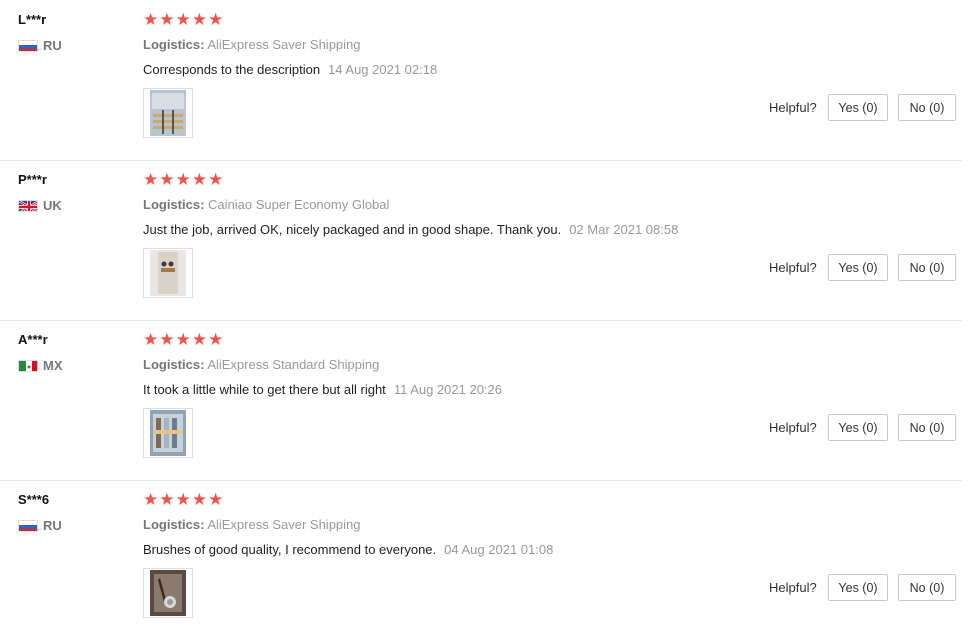 This screenshot has height=640, width=974. I want to click on logistics-method: Cainiao Super Economy Global, so click(299, 204).